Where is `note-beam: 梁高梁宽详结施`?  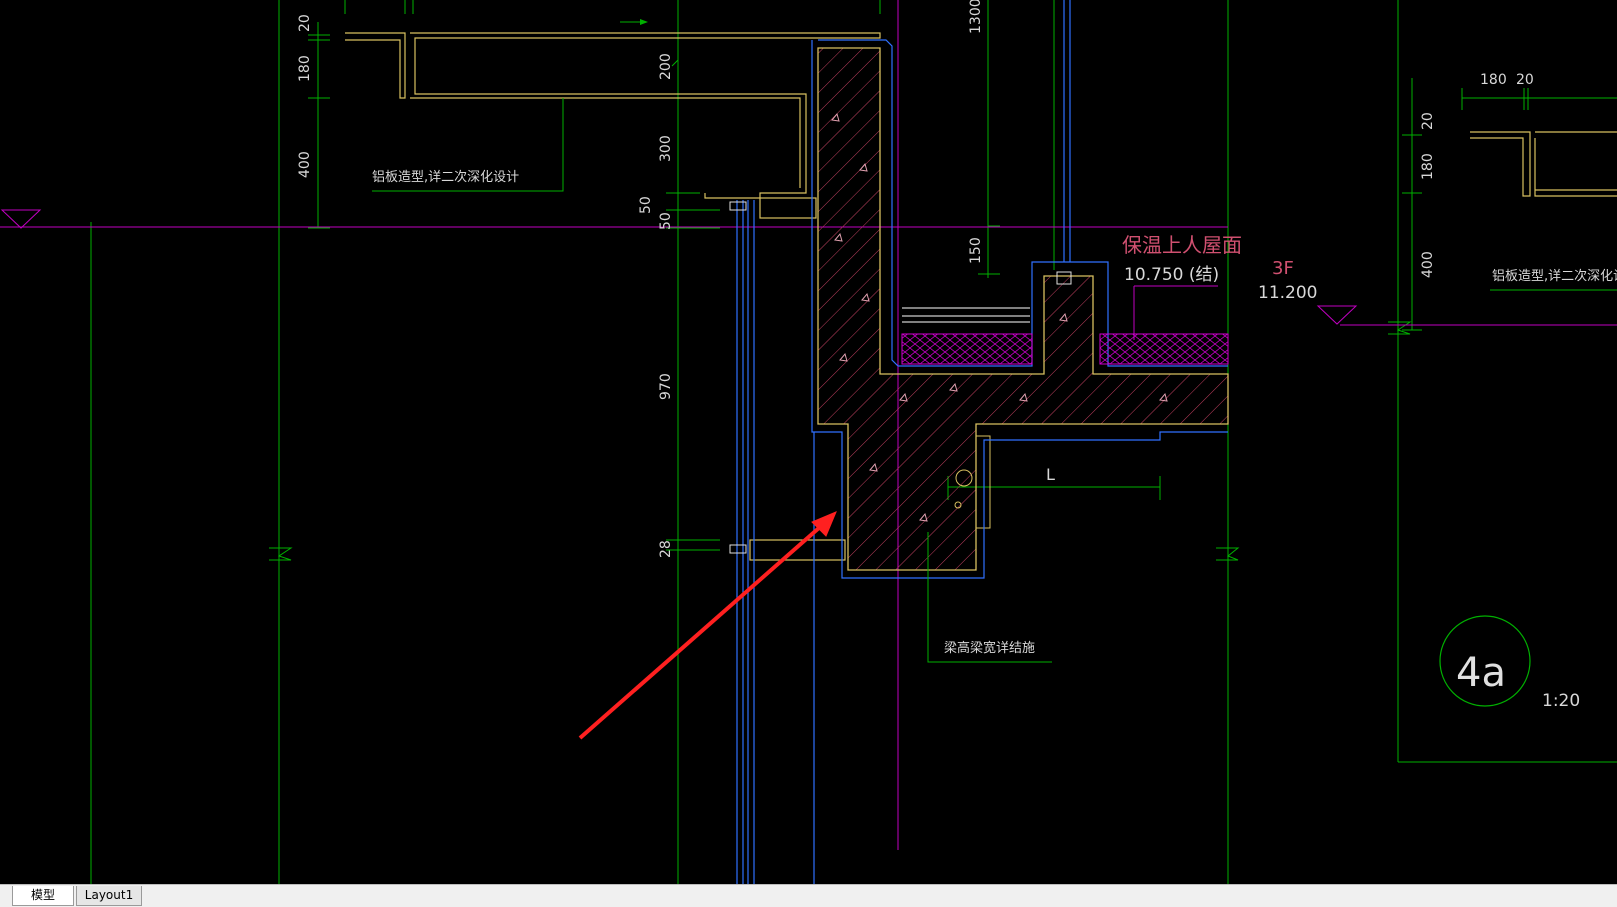
note-beam: 梁高梁宽详结施 is located at coordinates (989, 648).